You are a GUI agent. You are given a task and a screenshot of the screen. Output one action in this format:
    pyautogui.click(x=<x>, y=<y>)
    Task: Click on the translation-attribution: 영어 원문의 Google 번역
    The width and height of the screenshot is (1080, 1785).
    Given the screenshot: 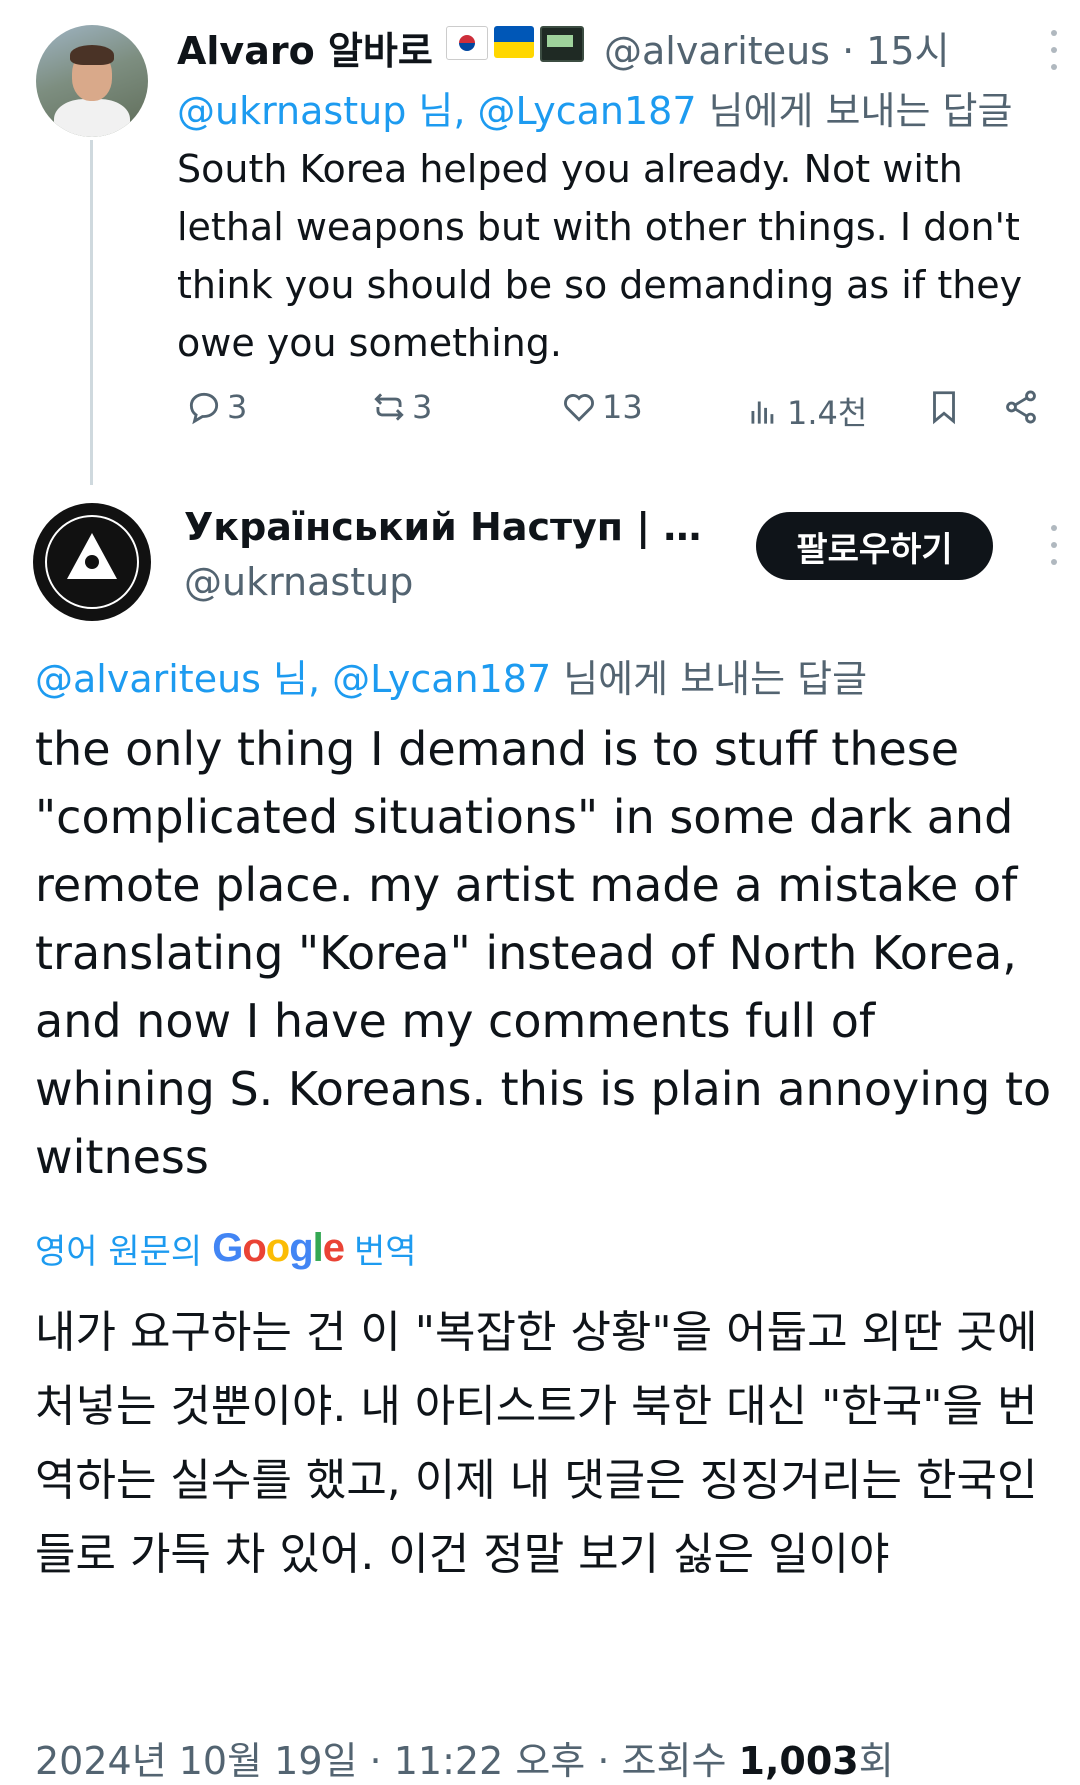 What is the action you would take?
    pyautogui.click(x=226, y=1248)
    